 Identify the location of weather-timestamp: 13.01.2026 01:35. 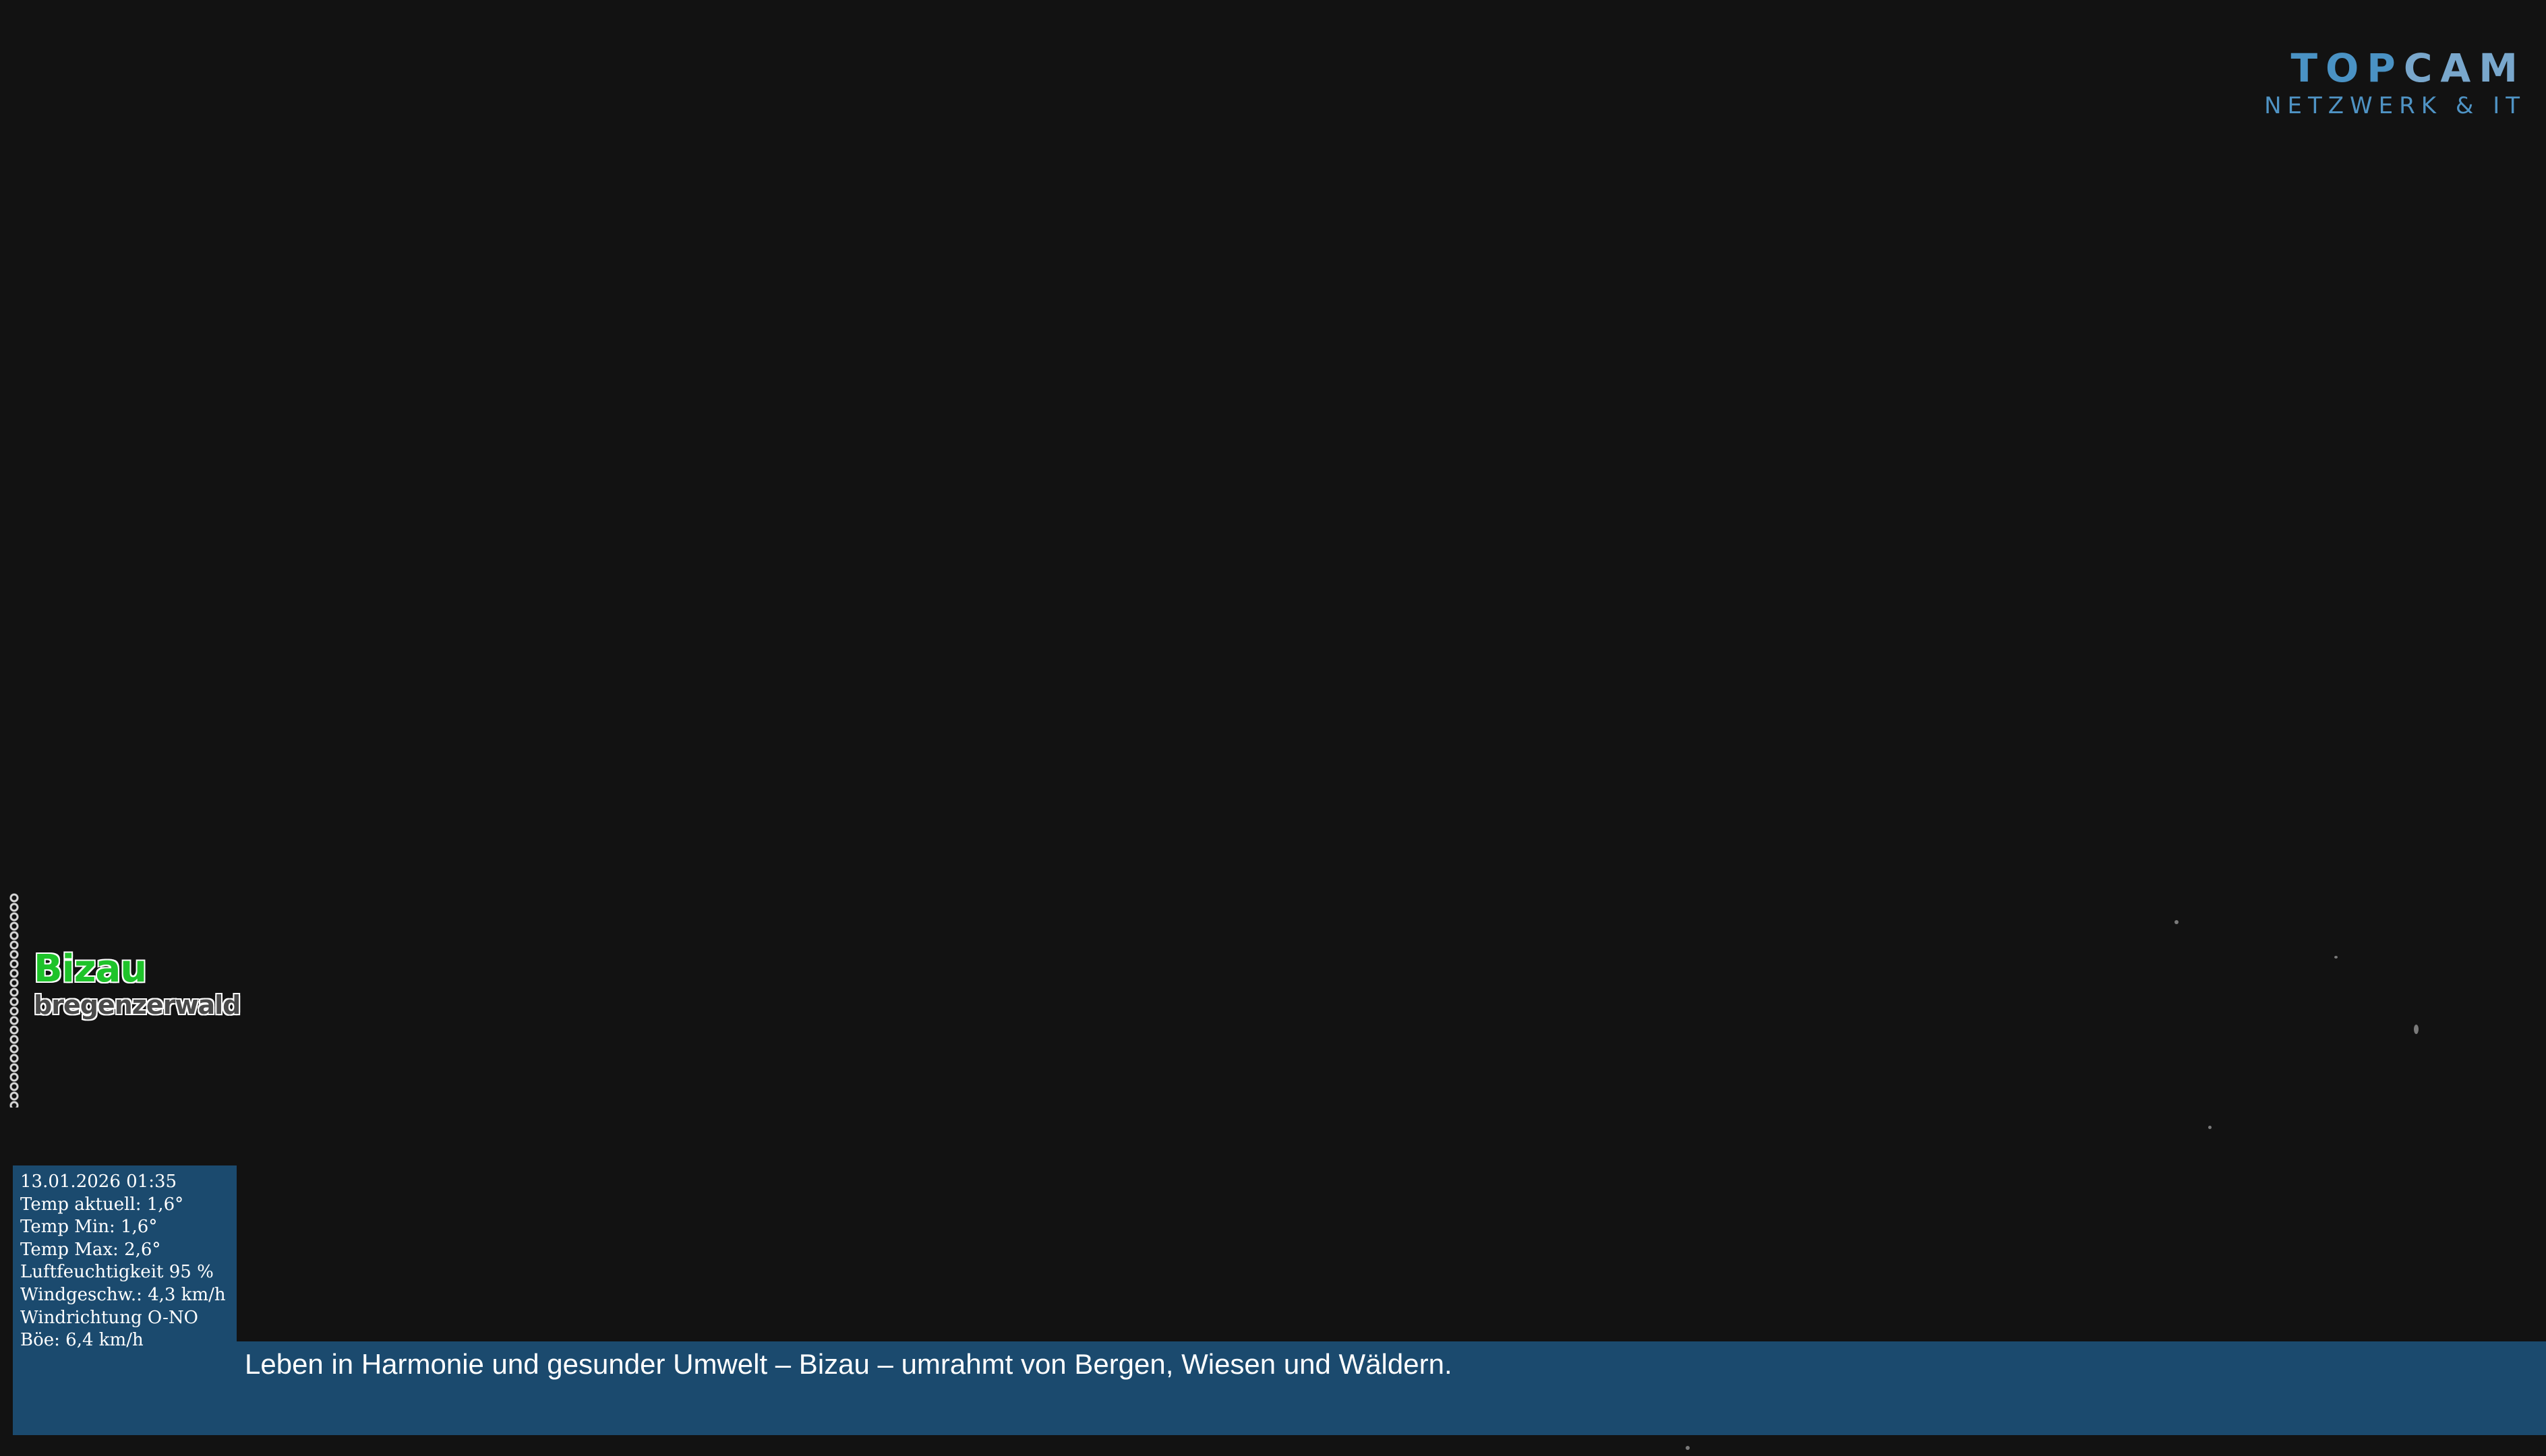
(98, 1182).